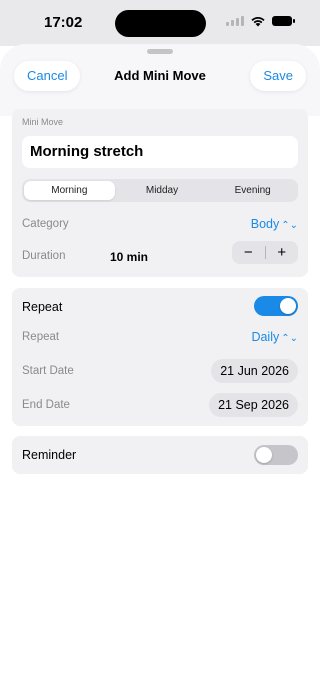 The image size is (320, 696). Describe the element at coordinates (248, 252) in the screenshot. I see `decrement-button: −` at that location.